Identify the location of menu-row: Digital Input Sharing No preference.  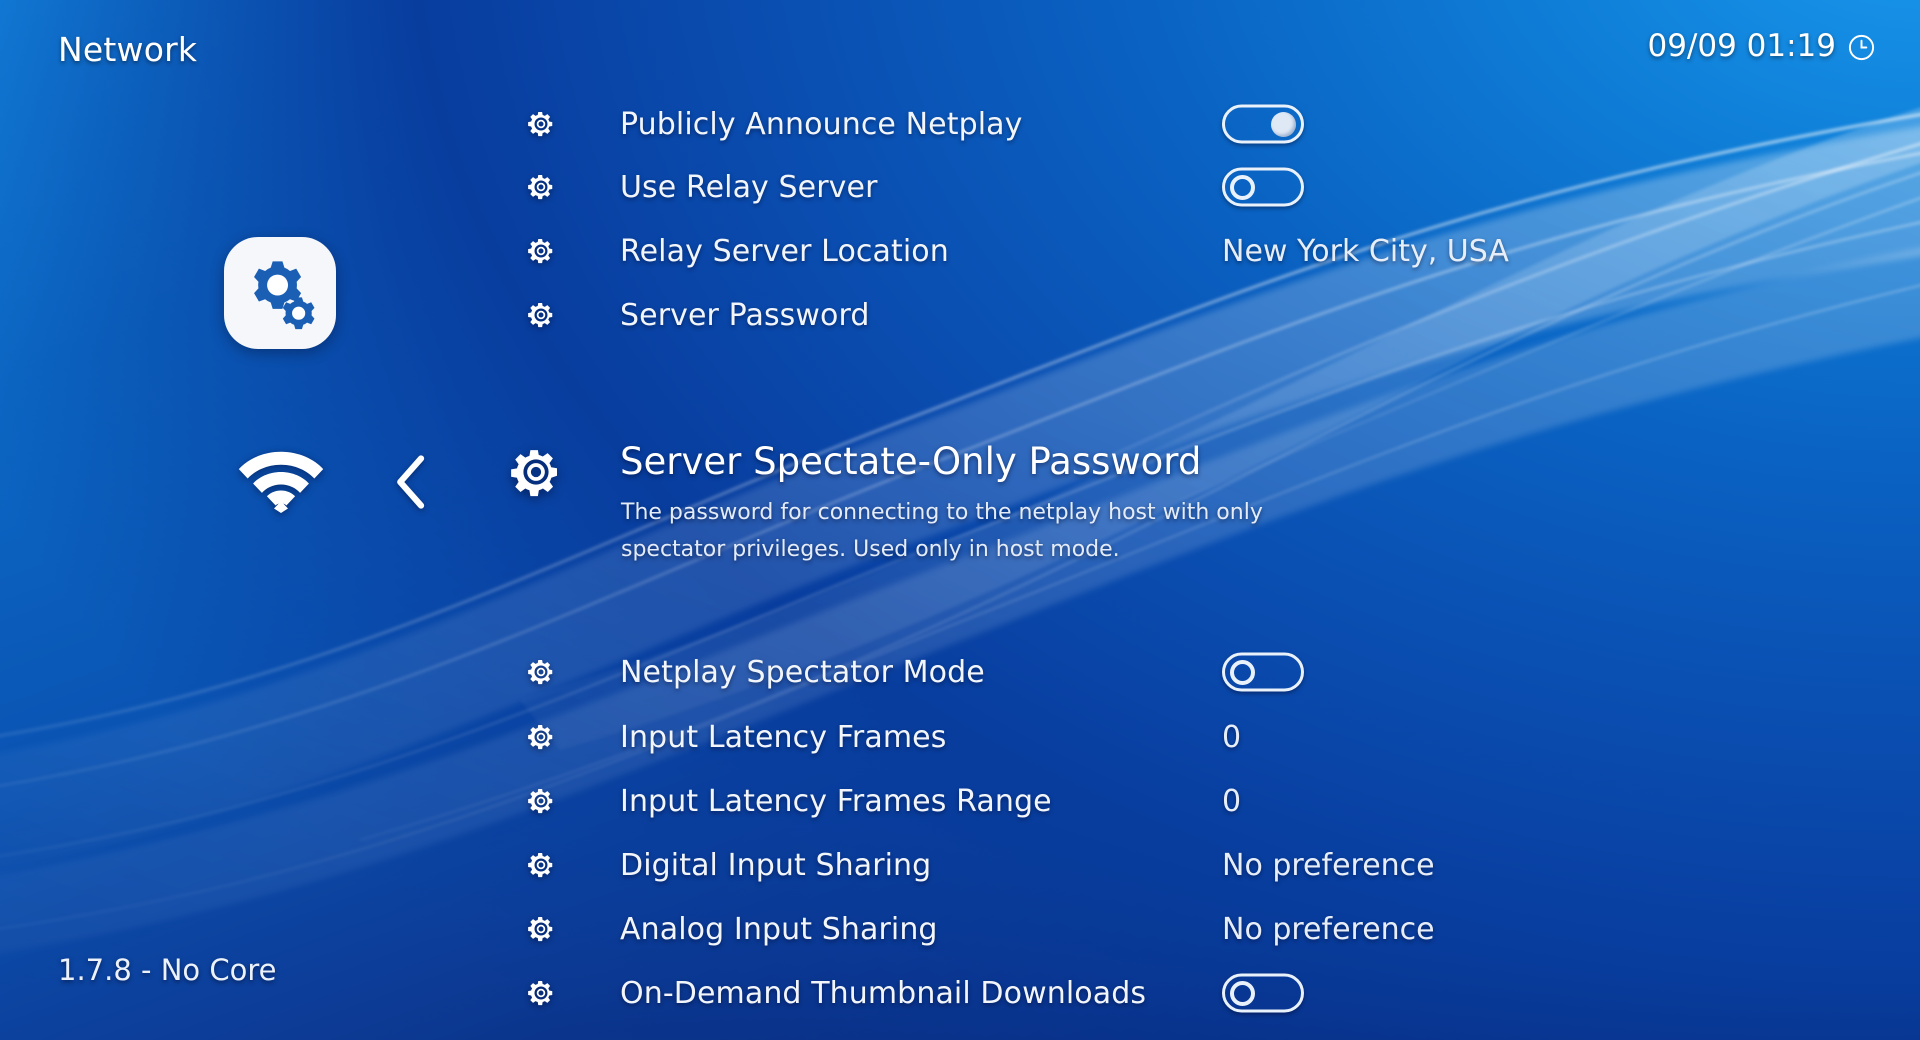
(960, 865).